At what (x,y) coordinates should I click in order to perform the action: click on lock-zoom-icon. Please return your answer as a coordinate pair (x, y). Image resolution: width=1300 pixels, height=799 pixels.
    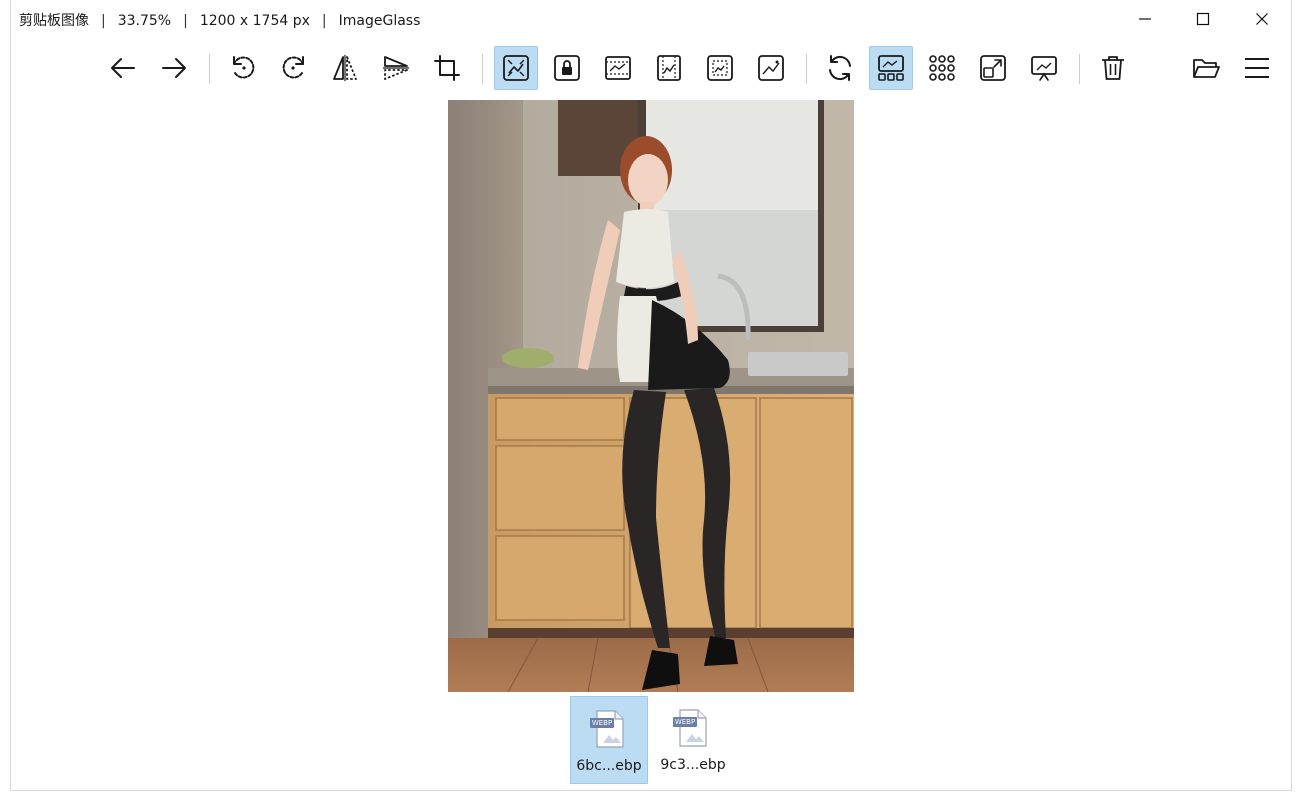
    Looking at the image, I should click on (567, 68).